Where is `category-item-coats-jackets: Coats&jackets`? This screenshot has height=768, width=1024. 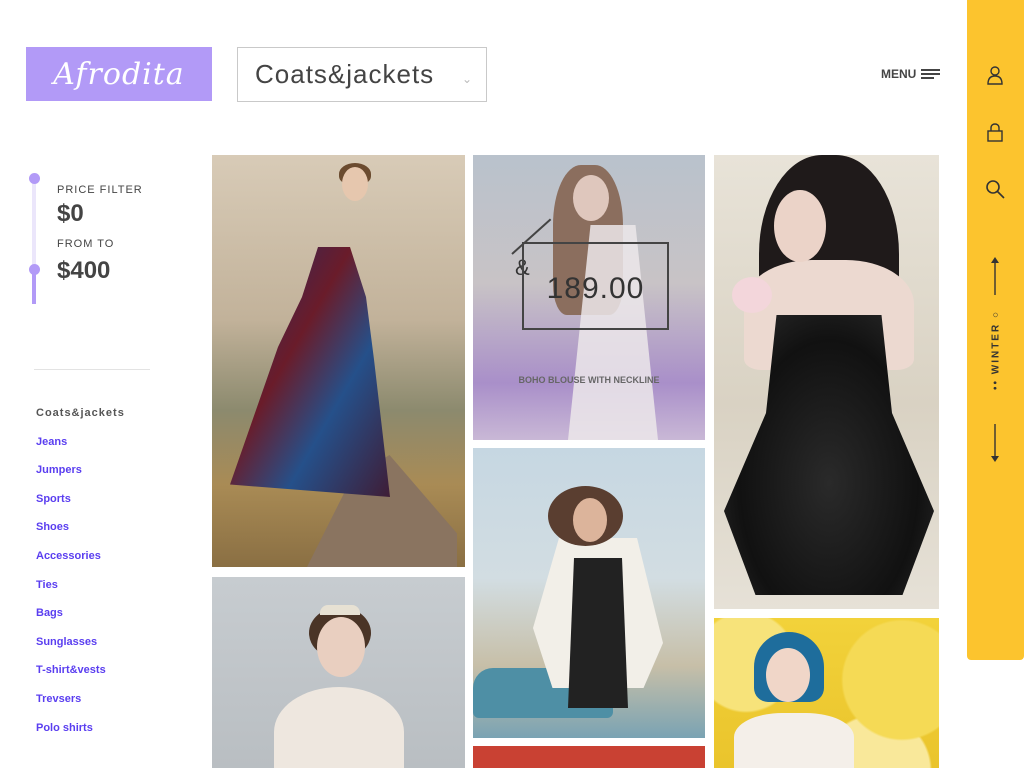 category-item-coats-jackets: Coats&jackets is located at coordinates (80, 421).